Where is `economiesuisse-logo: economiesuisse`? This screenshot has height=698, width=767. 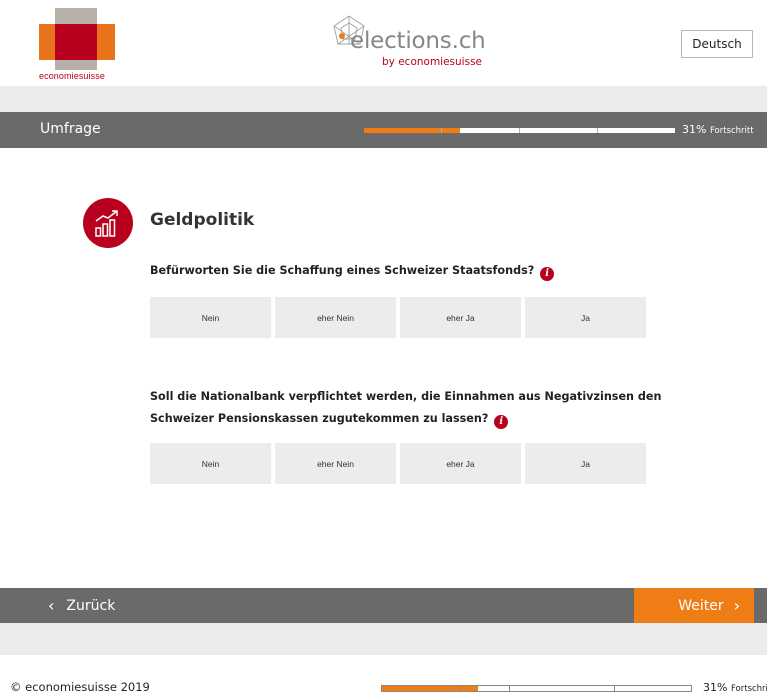 economiesuisse-logo: economiesuisse is located at coordinates (77, 45).